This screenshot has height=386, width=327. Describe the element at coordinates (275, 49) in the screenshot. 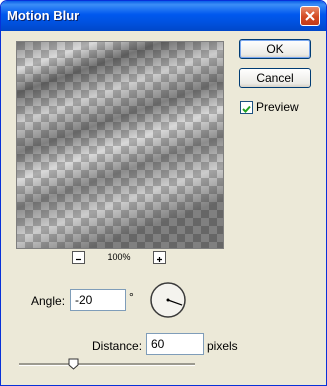

I see `ok-button: OK` at that location.